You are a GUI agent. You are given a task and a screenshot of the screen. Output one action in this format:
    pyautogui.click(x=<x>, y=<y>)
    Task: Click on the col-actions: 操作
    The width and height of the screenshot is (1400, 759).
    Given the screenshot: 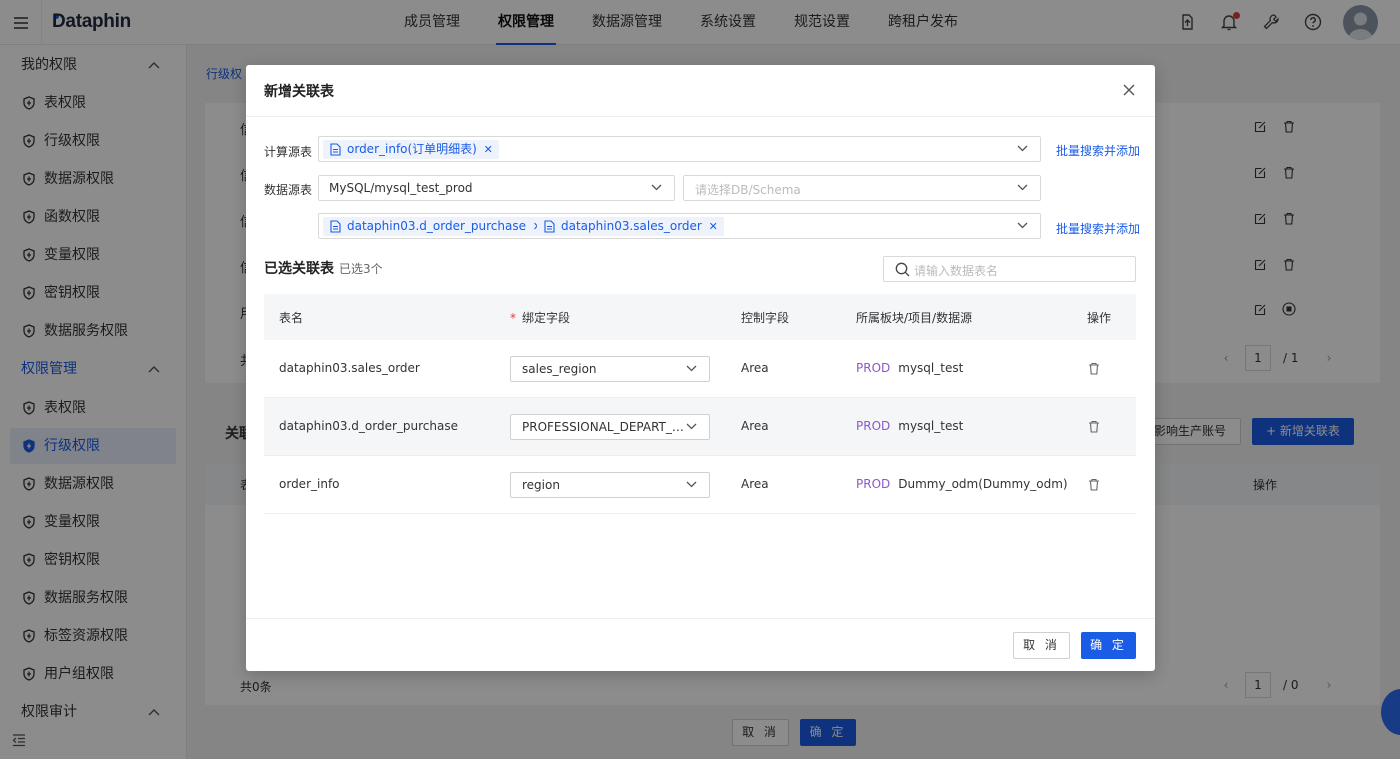 What is the action you would take?
    pyautogui.click(x=1099, y=318)
    